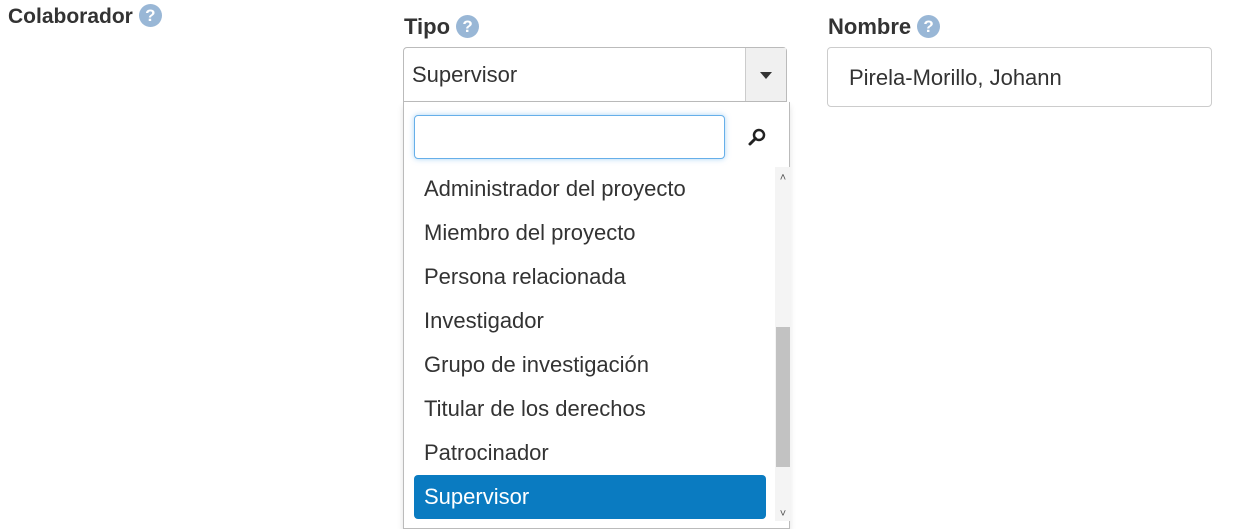 The height and width of the screenshot is (529, 1236). Describe the element at coordinates (757, 137) in the screenshot. I see `search-icon` at that location.